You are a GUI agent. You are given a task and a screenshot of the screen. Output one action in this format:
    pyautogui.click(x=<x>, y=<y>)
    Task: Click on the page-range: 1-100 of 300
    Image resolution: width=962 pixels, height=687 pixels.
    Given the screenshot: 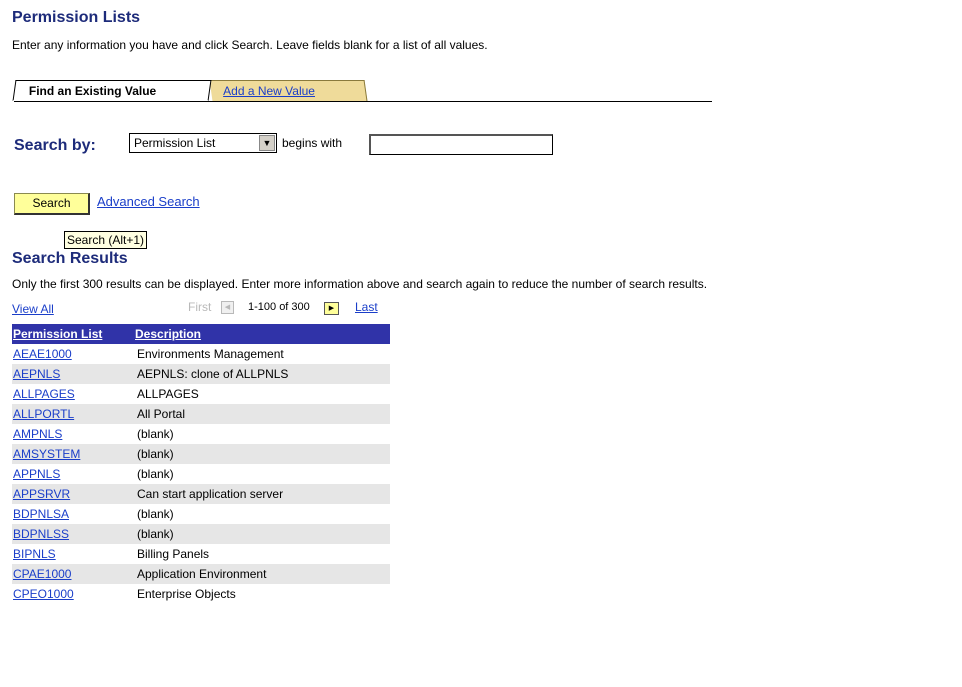 What is the action you would take?
    pyautogui.click(x=279, y=307)
    